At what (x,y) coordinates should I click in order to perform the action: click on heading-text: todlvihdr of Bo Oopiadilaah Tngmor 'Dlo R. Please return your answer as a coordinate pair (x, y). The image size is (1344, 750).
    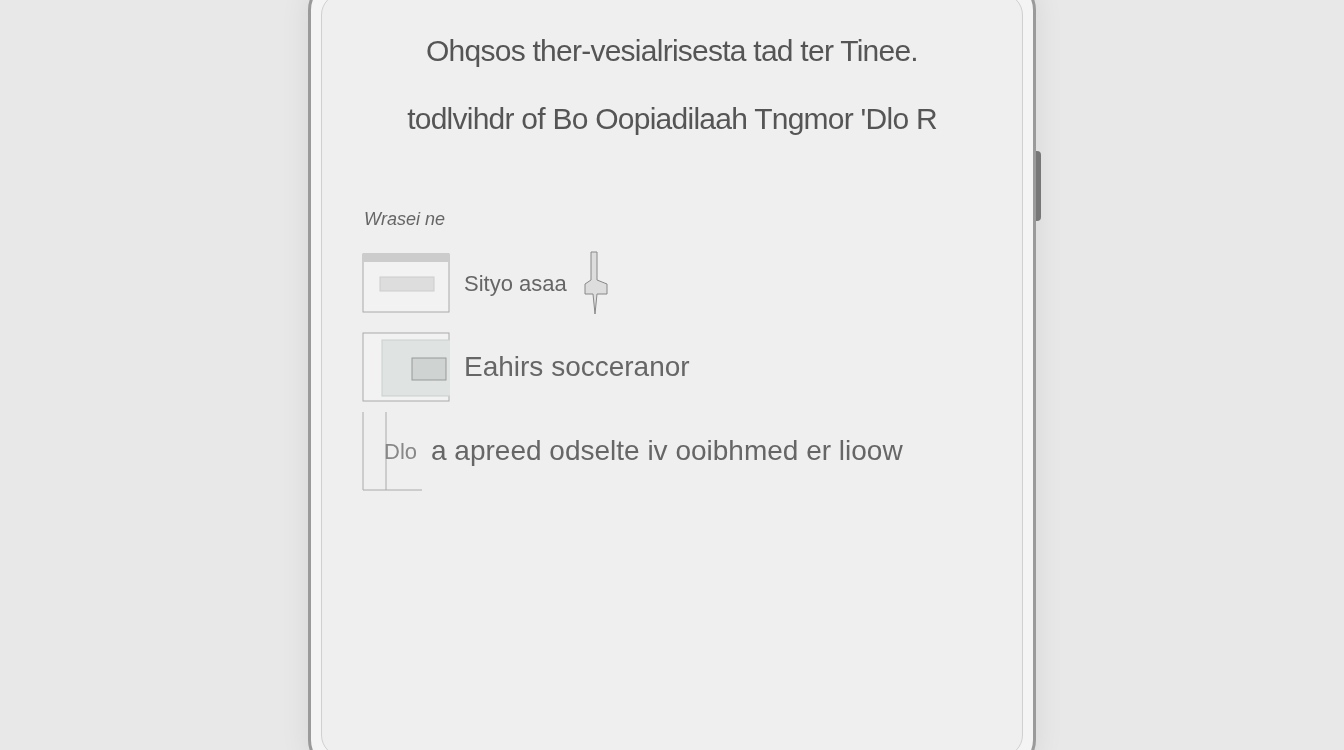
    Looking at the image, I should click on (672, 119).